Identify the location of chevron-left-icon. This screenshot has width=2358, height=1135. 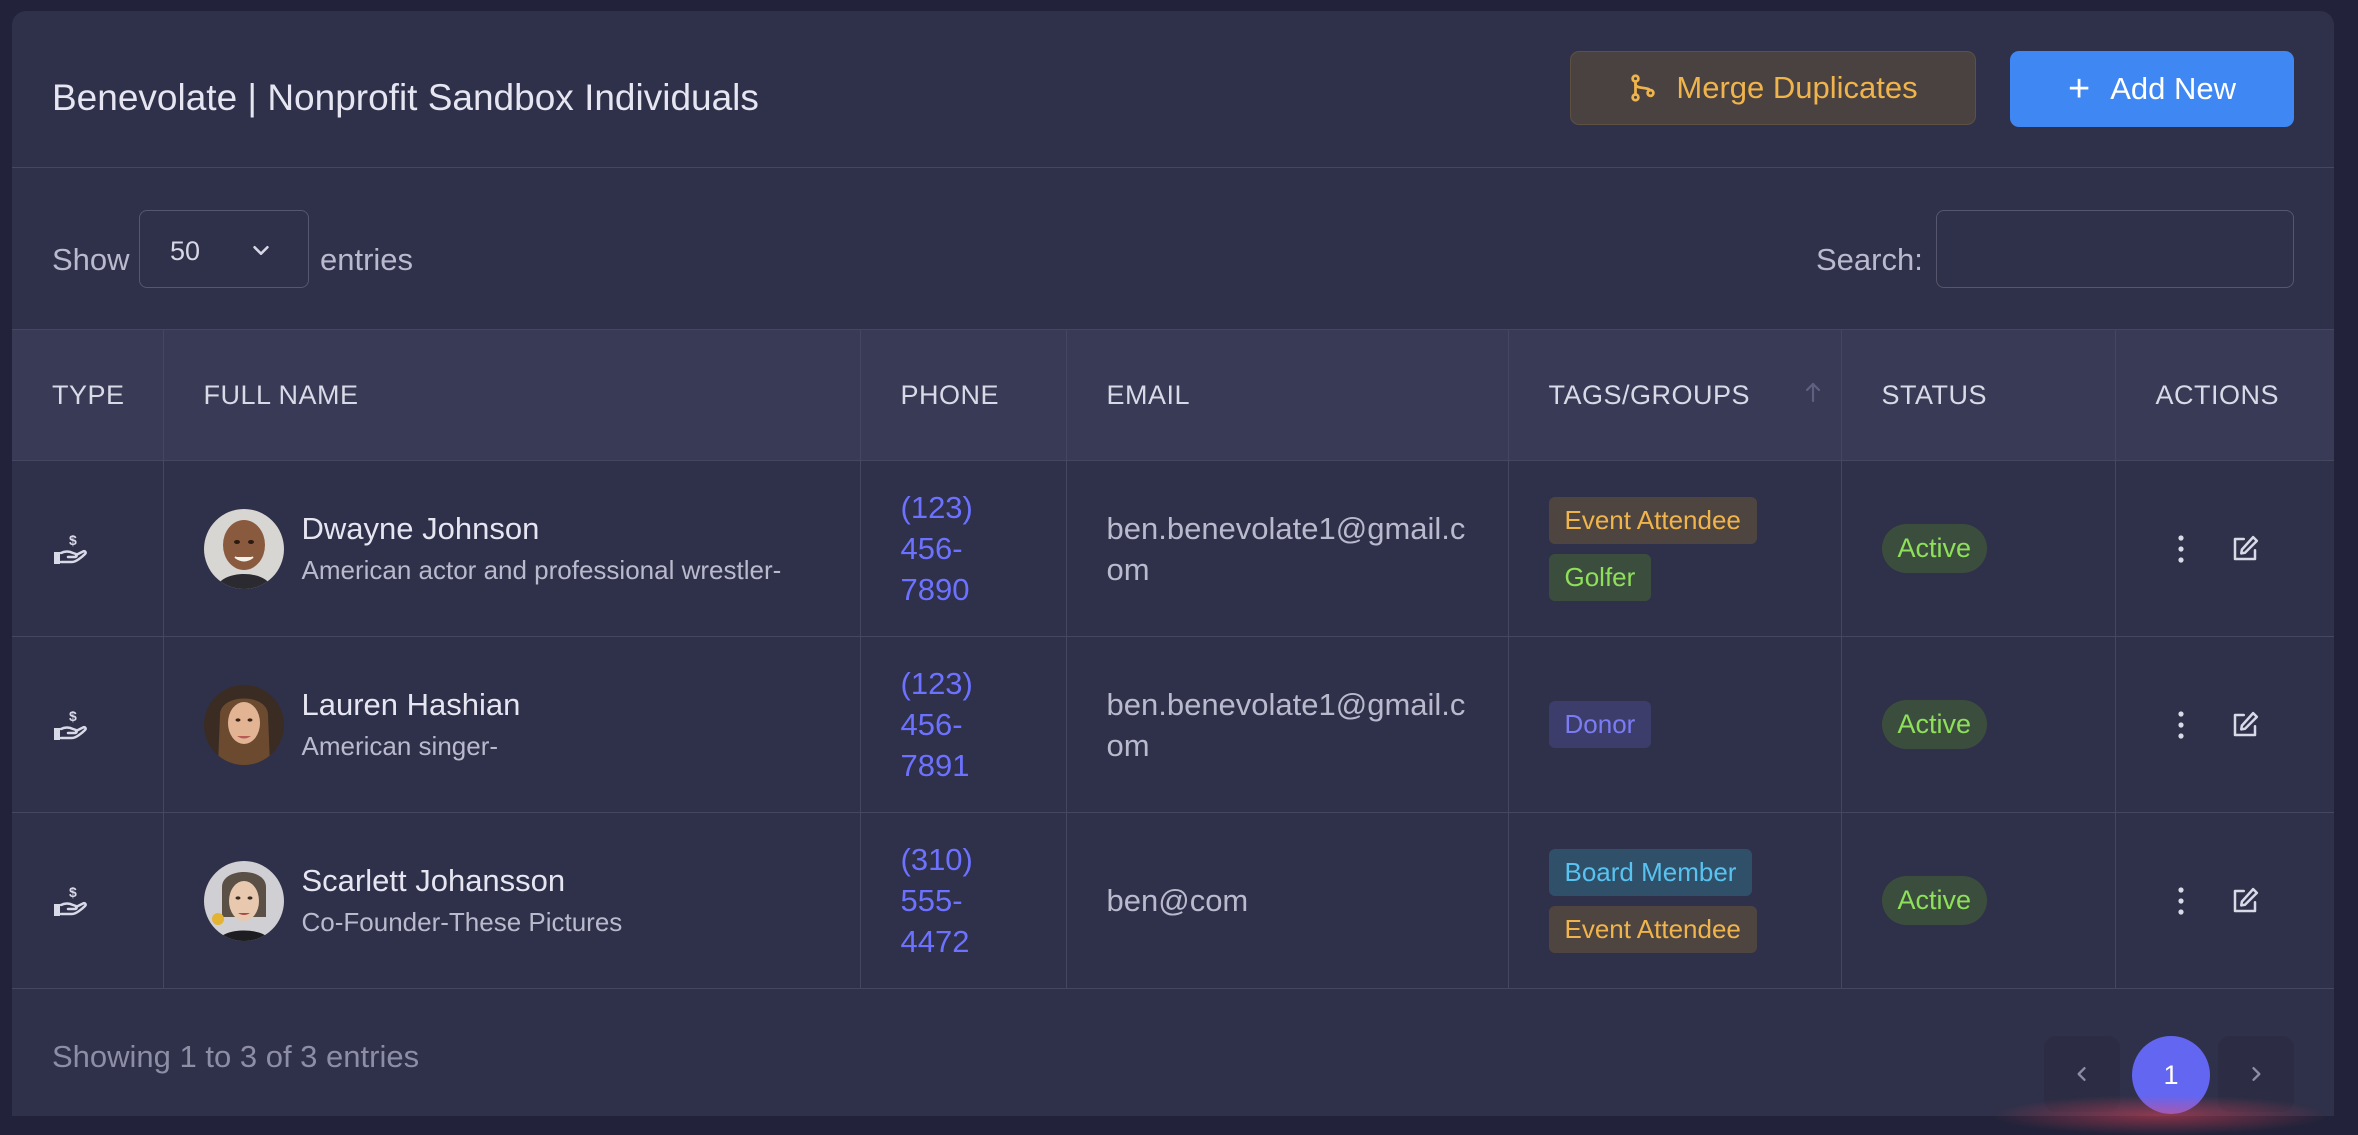
(2081, 1074).